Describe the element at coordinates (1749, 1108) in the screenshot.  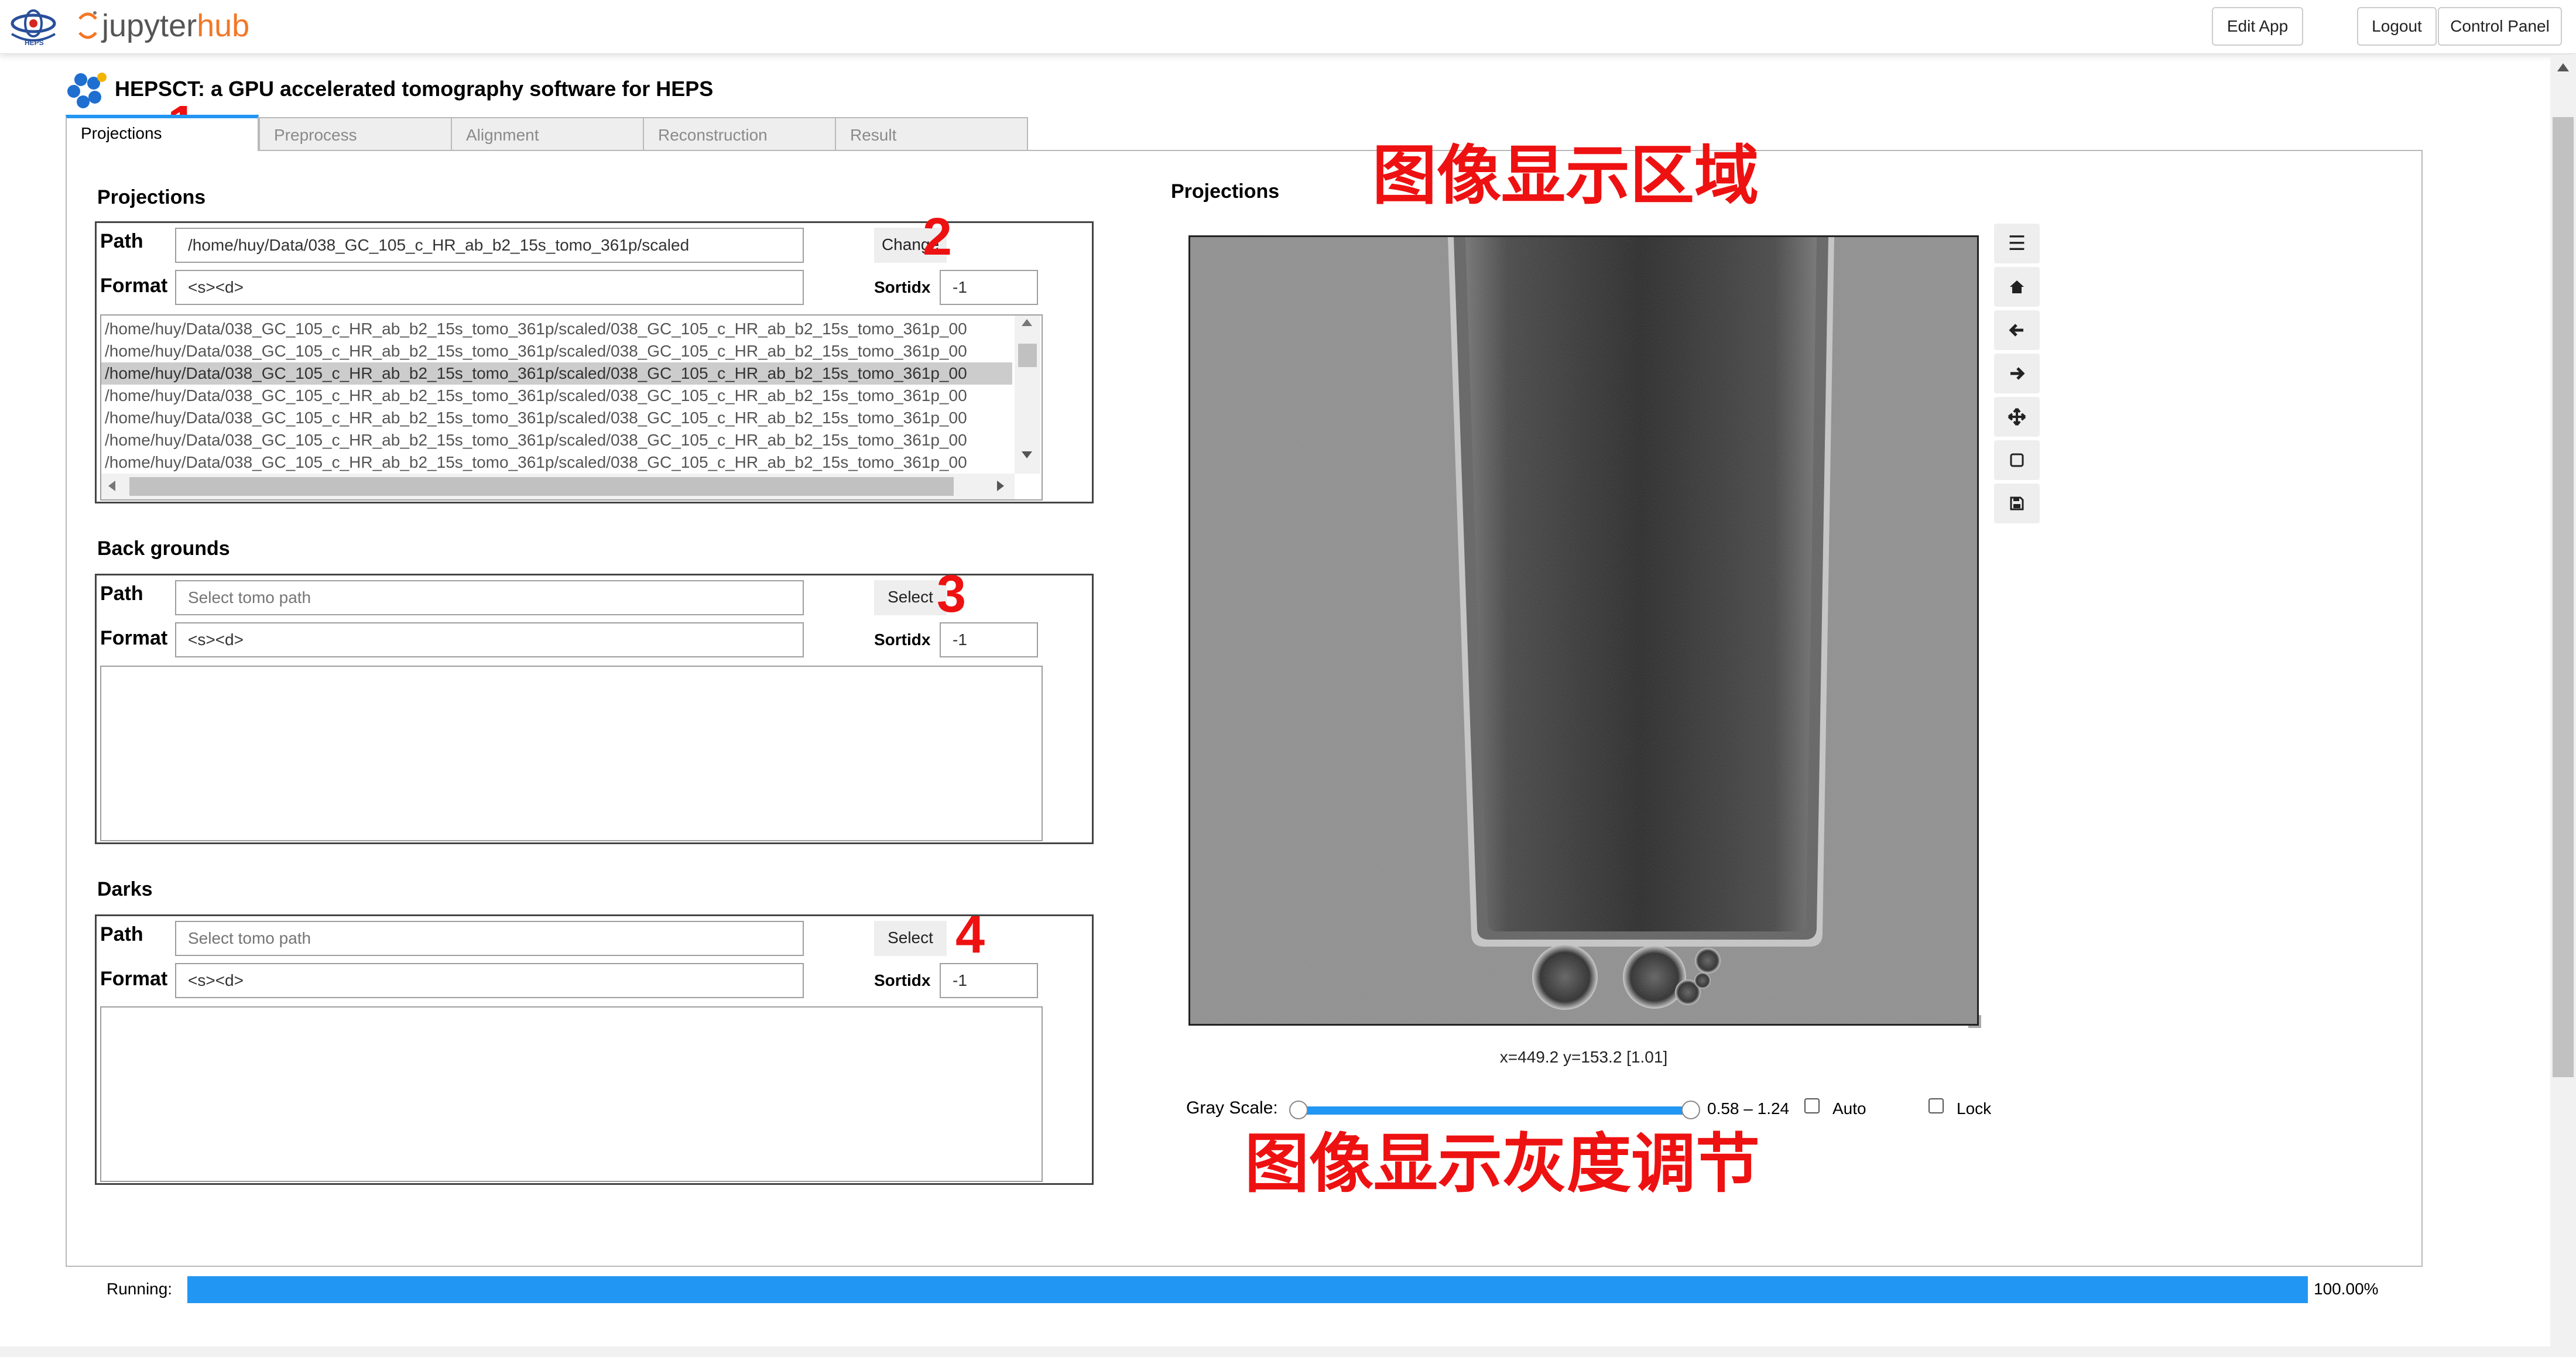
I see `gray-range-readout: 0.58 – 1.24` at that location.